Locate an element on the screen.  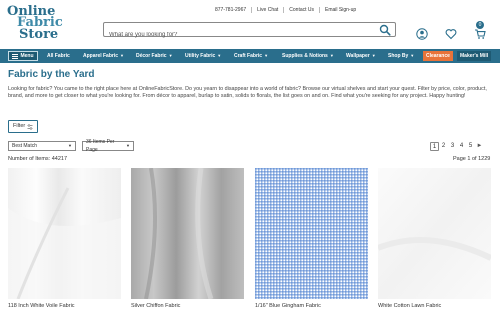
cart-icon is located at coordinates (480, 34).